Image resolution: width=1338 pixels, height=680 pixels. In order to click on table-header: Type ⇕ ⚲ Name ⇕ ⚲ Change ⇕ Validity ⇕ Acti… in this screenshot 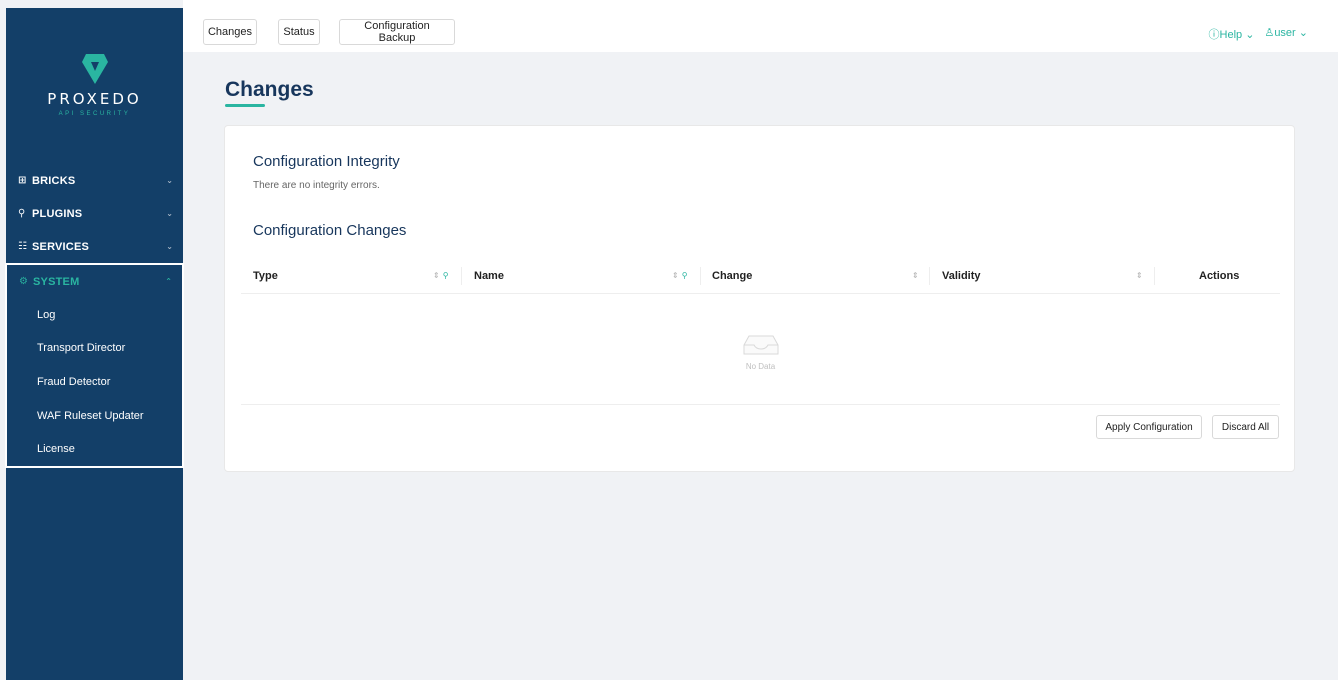, I will do `click(760, 277)`.